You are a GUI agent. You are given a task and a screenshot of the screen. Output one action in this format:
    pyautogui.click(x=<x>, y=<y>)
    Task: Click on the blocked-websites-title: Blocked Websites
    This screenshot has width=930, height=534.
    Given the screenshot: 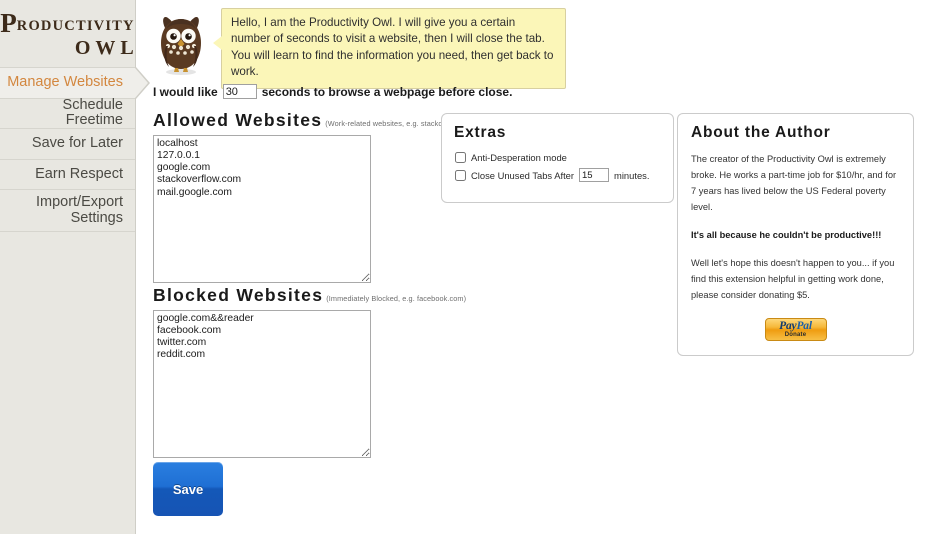 What is the action you would take?
    pyautogui.click(x=238, y=295)
    